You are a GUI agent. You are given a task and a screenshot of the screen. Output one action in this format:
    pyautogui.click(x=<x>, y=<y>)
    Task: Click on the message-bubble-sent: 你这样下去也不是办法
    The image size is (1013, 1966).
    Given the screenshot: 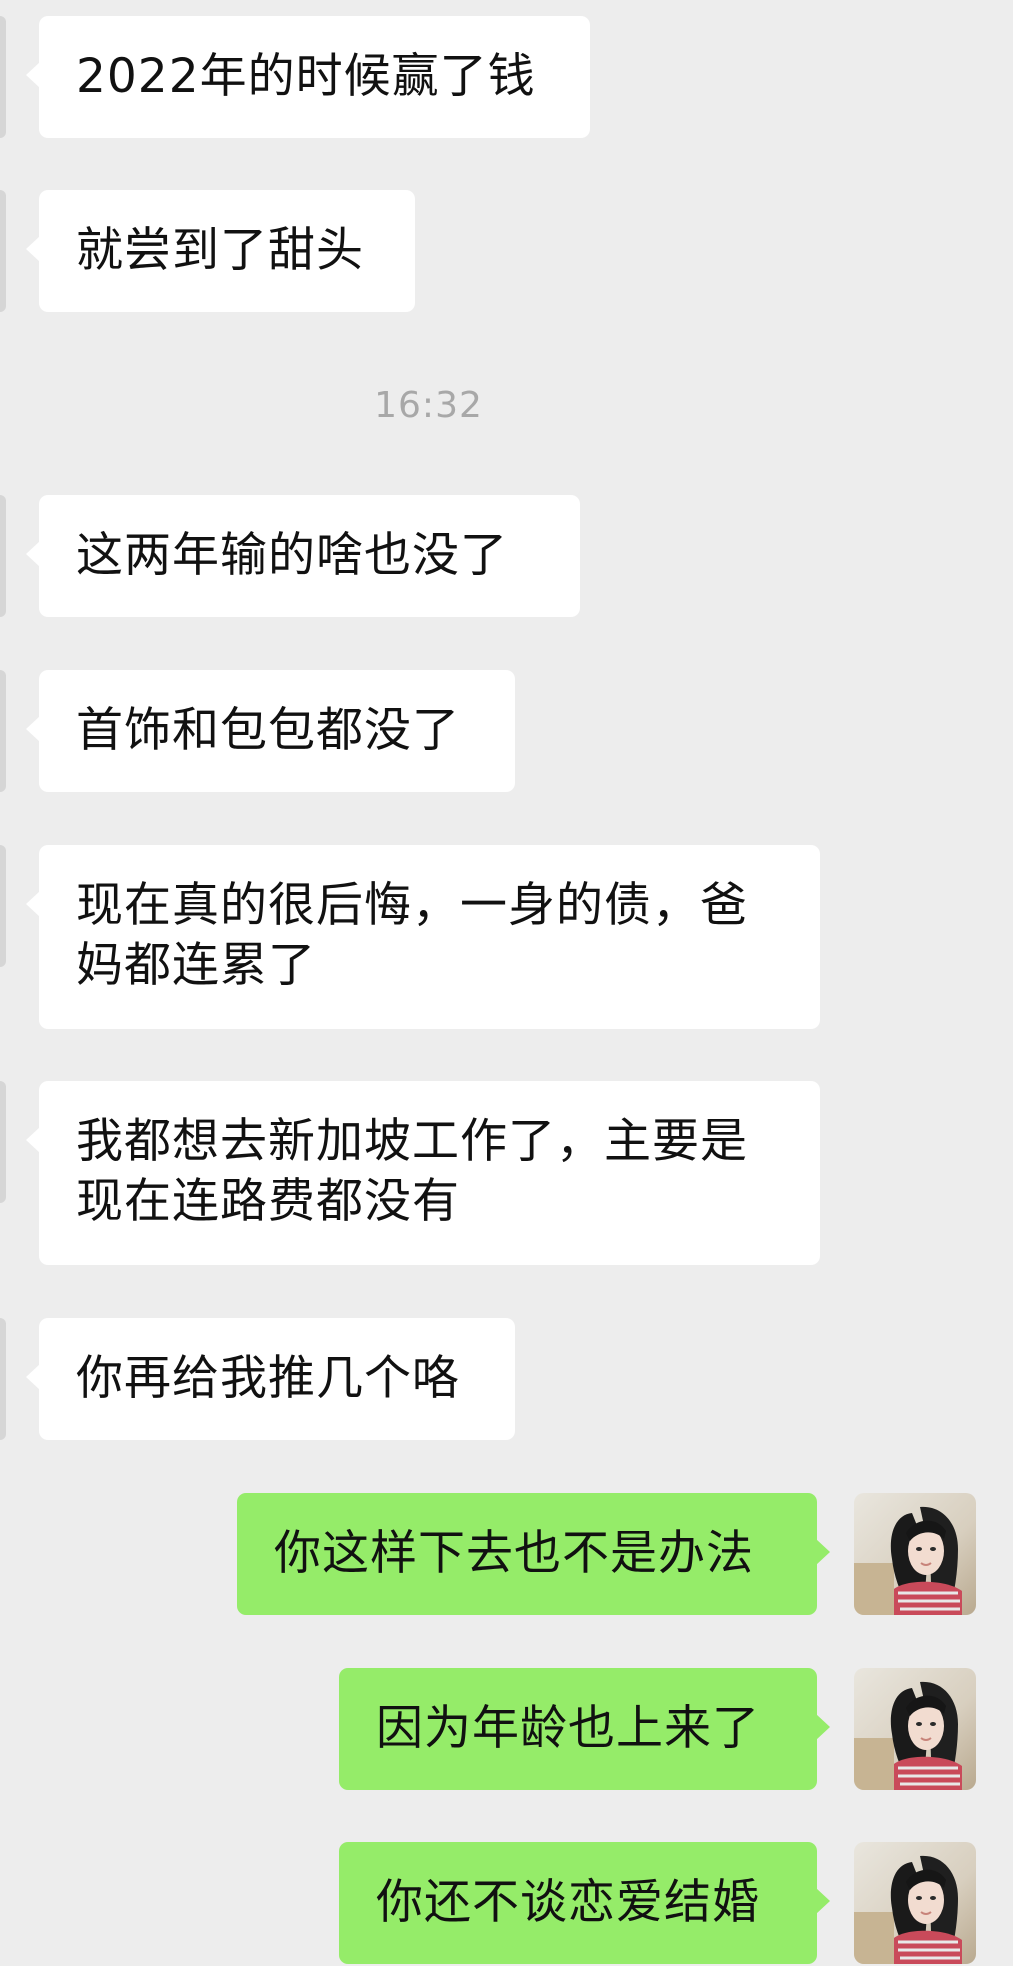 What is the action you would take?
    pyautogui.click(x=533, y=1554)
    